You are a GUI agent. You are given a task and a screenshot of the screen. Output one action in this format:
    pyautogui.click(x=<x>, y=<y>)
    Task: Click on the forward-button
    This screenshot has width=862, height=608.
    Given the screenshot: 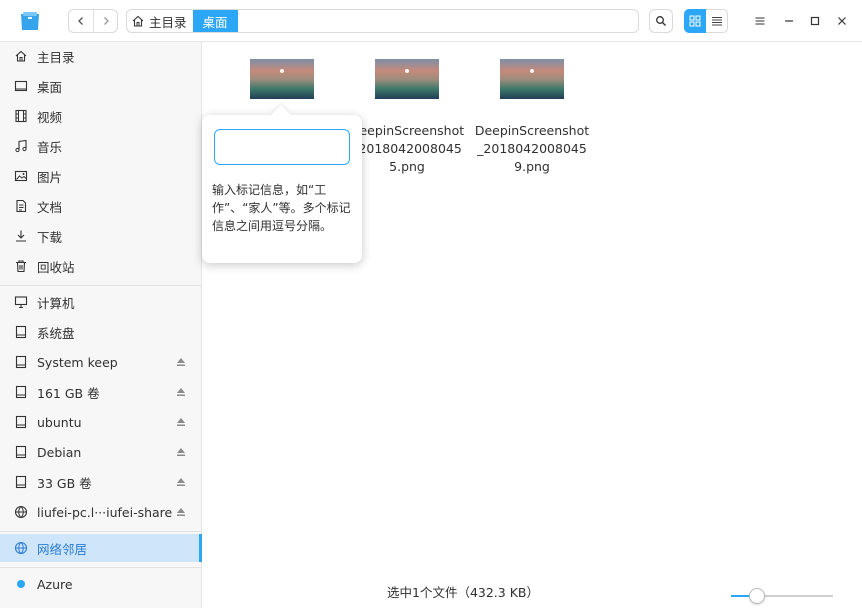 What is the action you would take?
    pyautogui.click(x=105, y=21)
    